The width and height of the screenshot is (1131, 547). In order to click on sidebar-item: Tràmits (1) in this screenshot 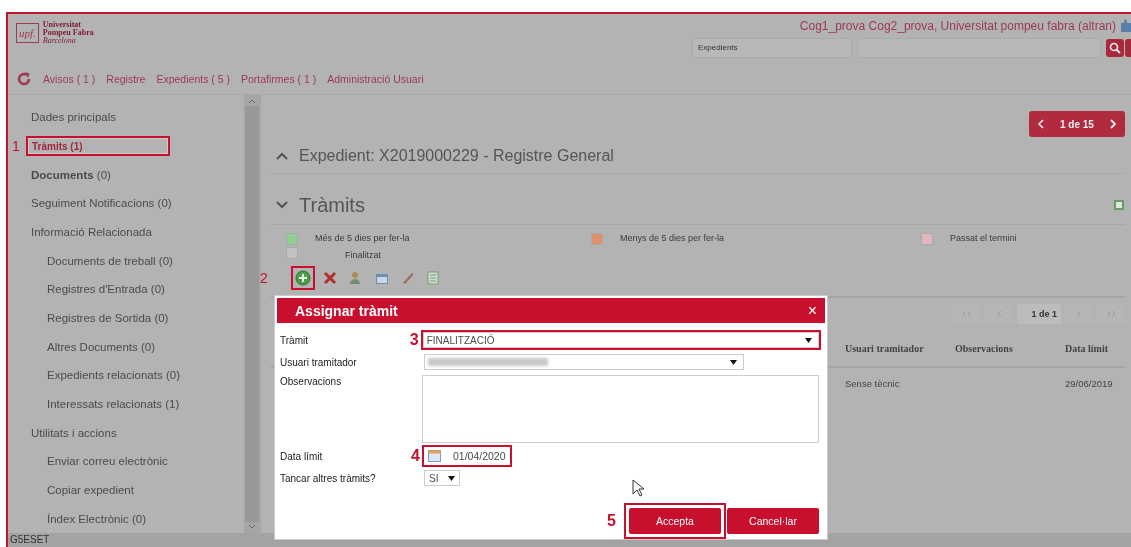, I will do `click(98, 146)`.